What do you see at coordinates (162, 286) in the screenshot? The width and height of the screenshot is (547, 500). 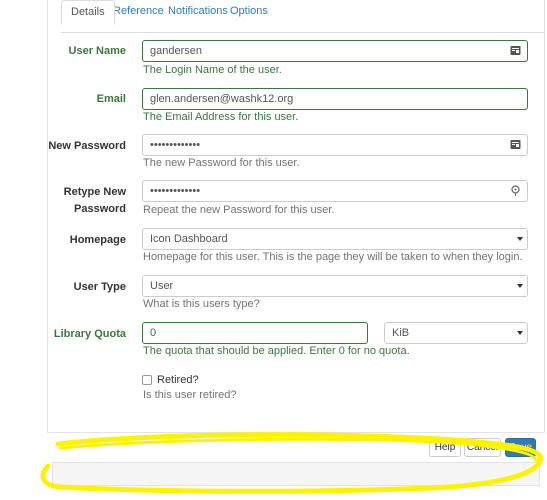 I see `user-type-value: User` at bounding box center [162, 286].